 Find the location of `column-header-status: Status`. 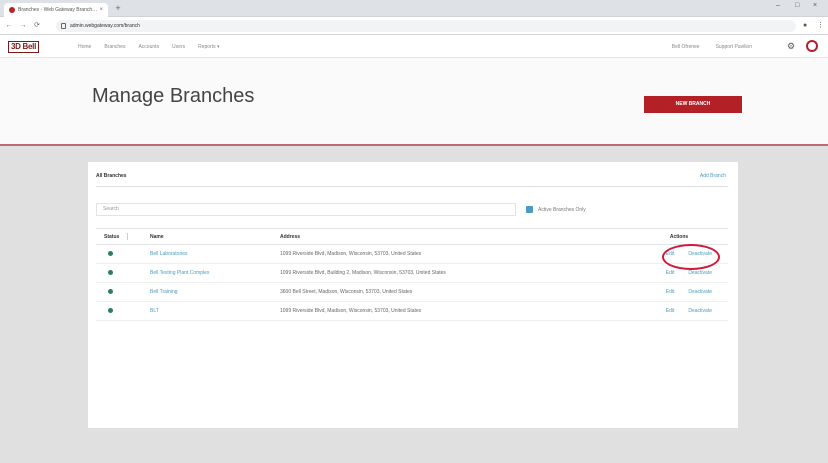

column-header-status: Status is located at coordinates (119, 236).